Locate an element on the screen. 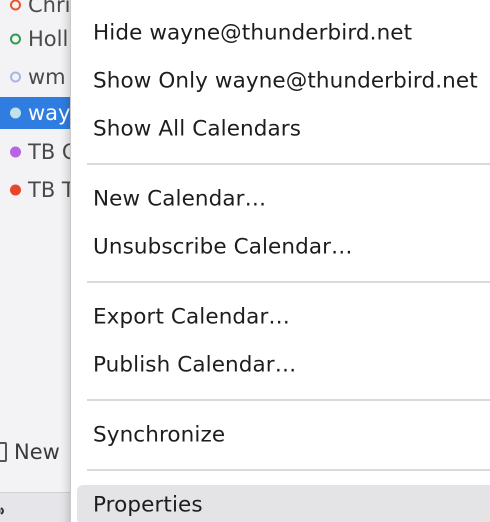  calendar-item: wm is located at coordinates (40, 77).